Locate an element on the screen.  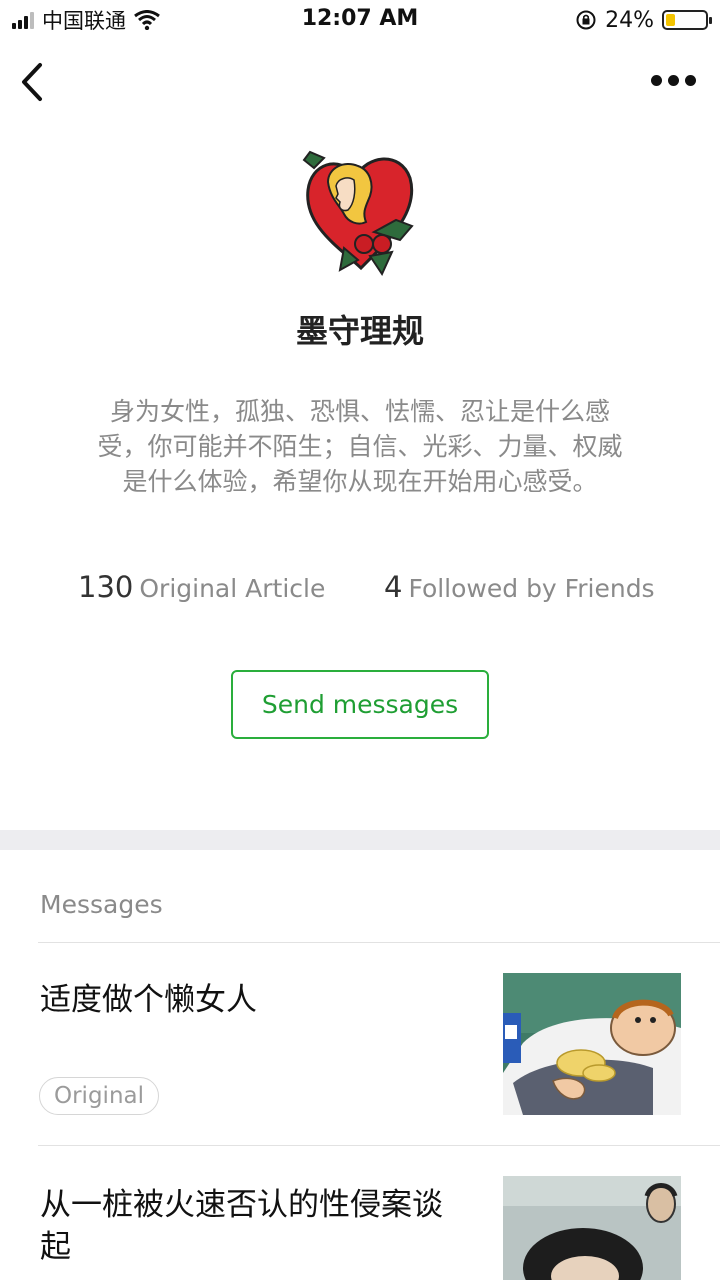
original-badge: Original is located at coordinates (99, 1096).